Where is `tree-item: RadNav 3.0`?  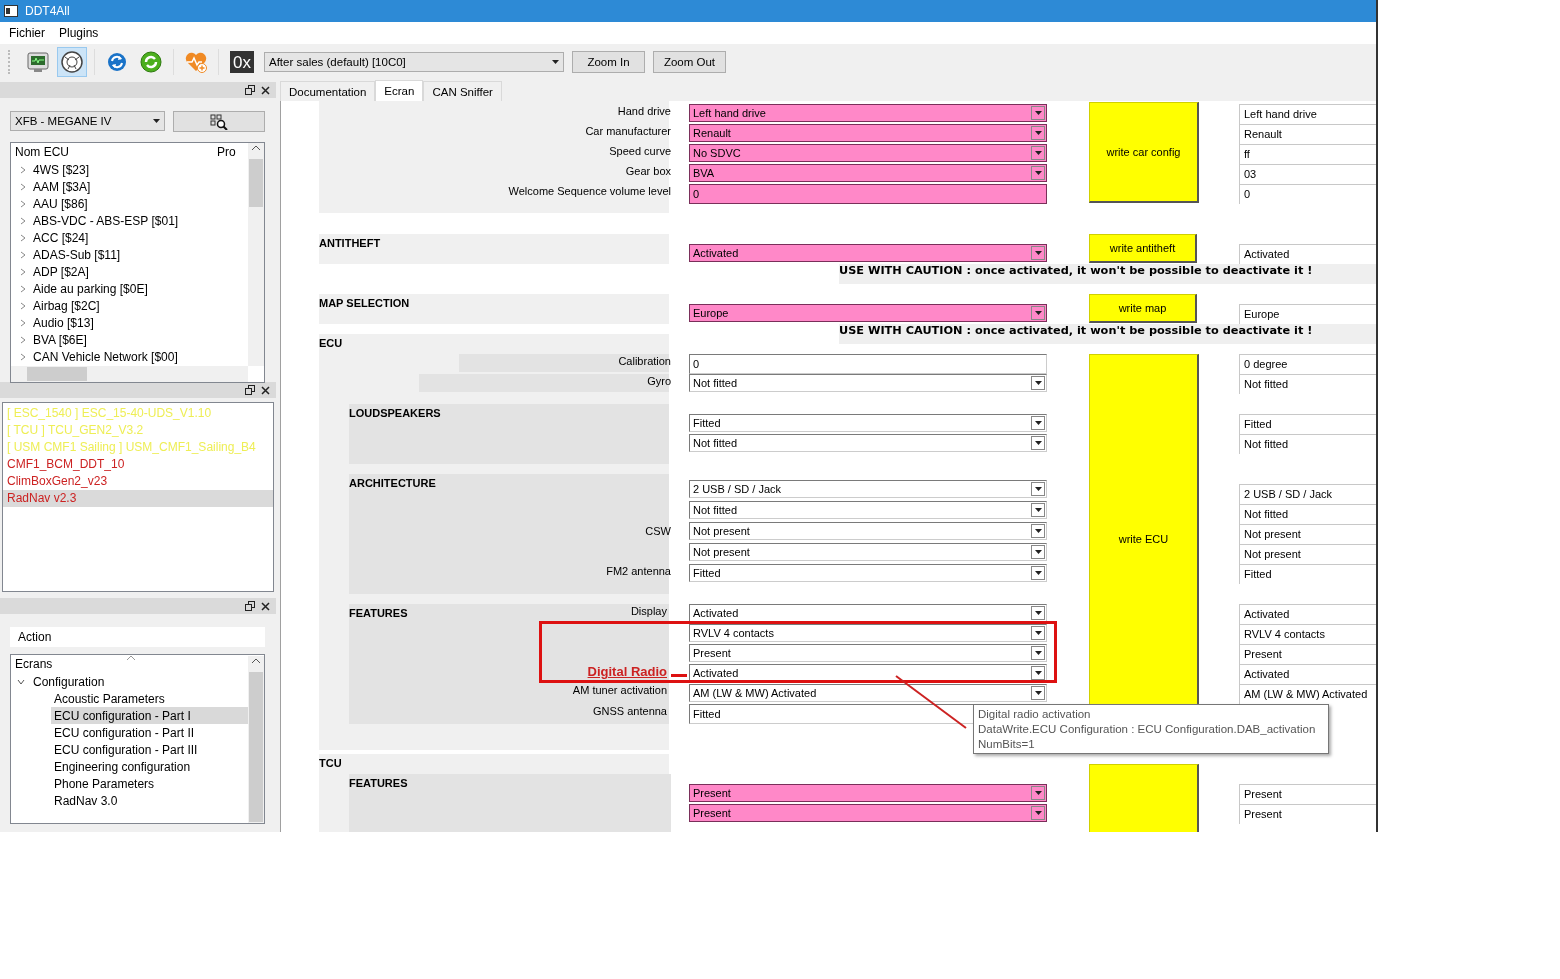 tree-item: RadNav 3.0 is located at coordinates (149, 800).